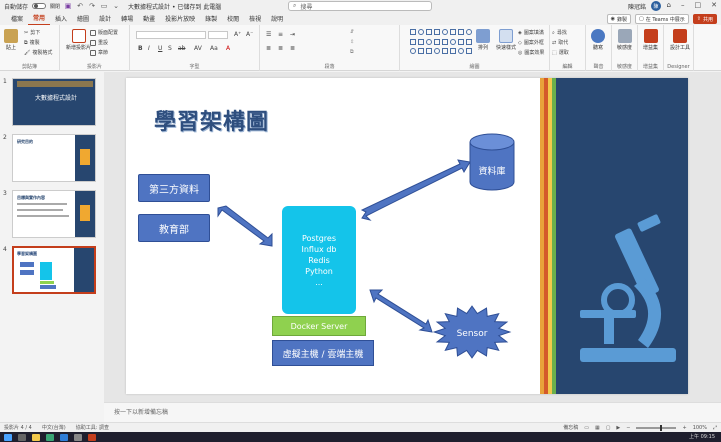  Describe the element at coordinates (36, 437) in the screenshot. I see `explorer-icon` at that location.